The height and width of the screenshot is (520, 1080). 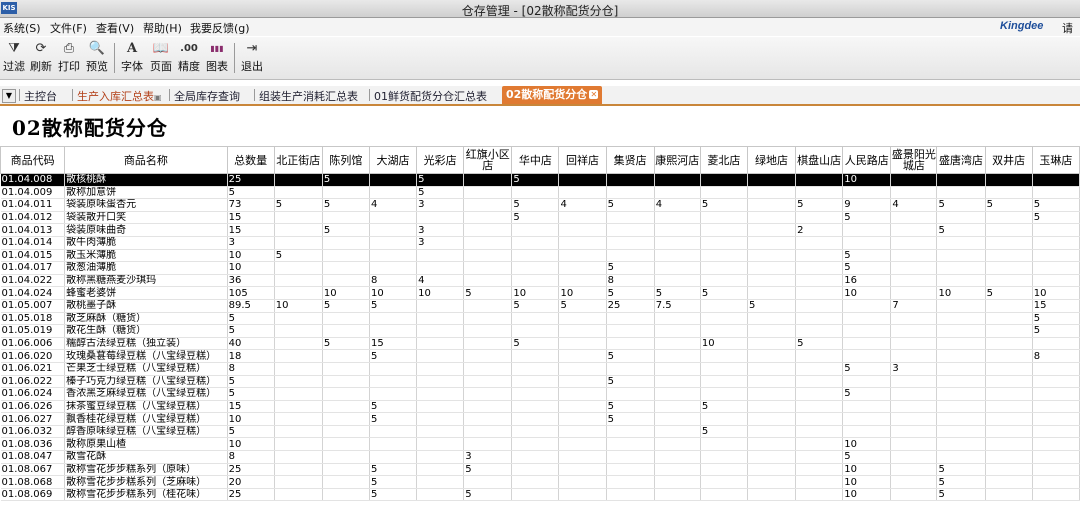 What do you see at coordinates (771, 160) in the screenshot?
I see `column-header: 绿地店` at bounding box center [771, 160].